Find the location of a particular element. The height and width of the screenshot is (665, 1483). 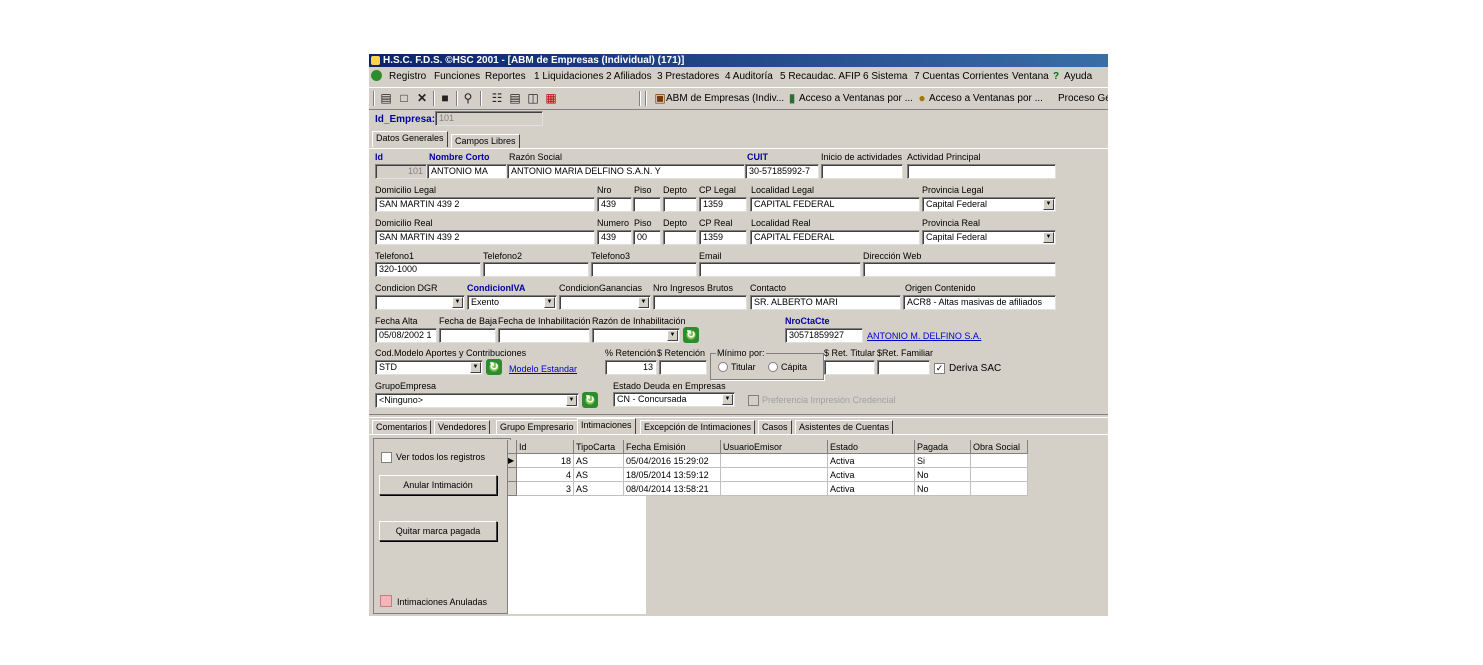

razon-social-field: ANTONIO MARIA DELFINO S.A.N. Y is located at coordinates (626, 171).